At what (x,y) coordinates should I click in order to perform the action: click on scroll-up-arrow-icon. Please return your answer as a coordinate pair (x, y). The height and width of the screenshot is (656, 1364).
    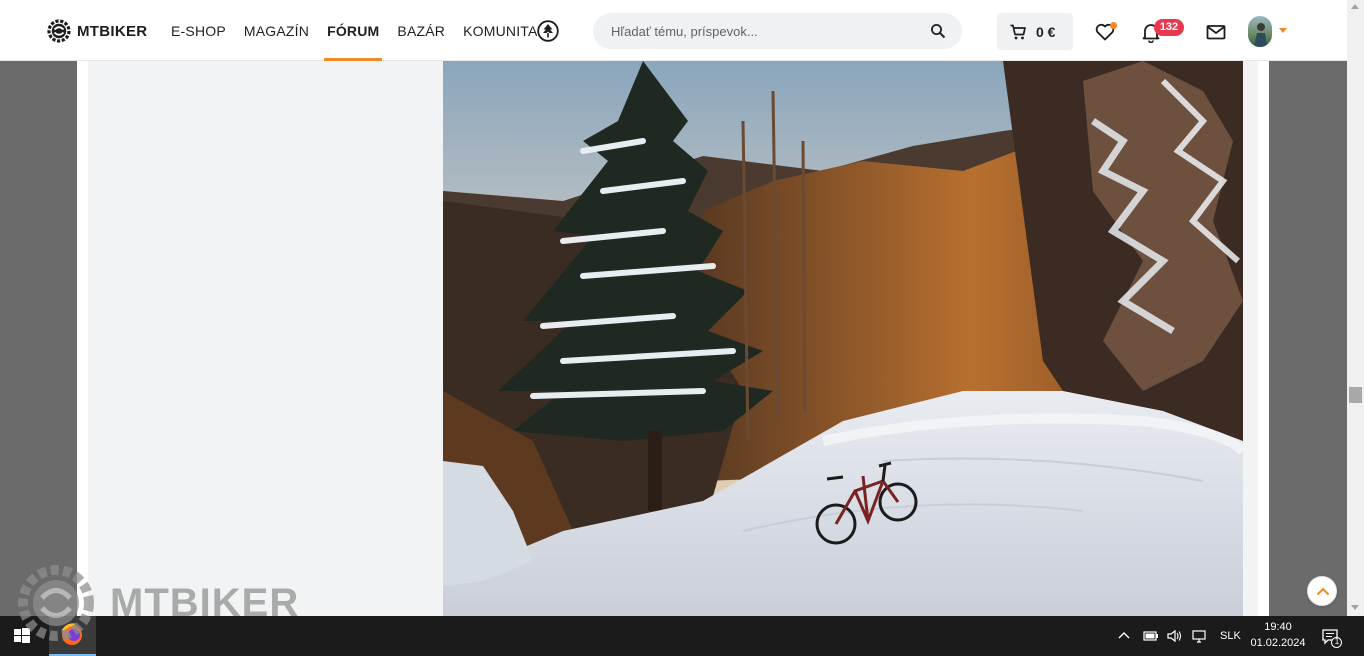
    Looking at the image, I should click on (1355, 6).